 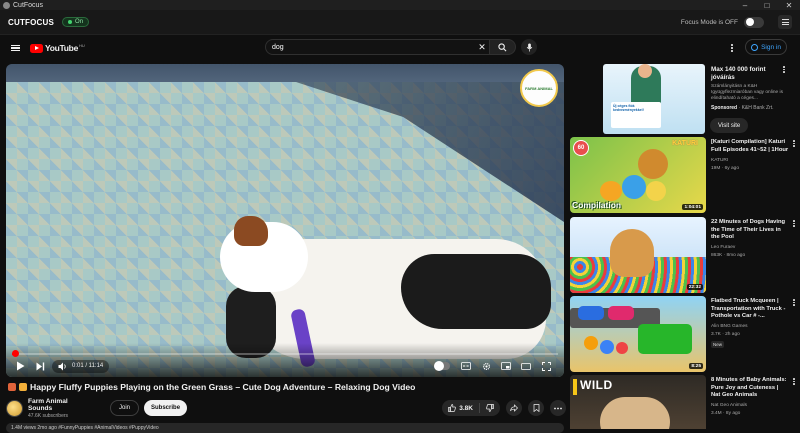 I want to click on focus-mode-toggle, so click(x=754, y=22).